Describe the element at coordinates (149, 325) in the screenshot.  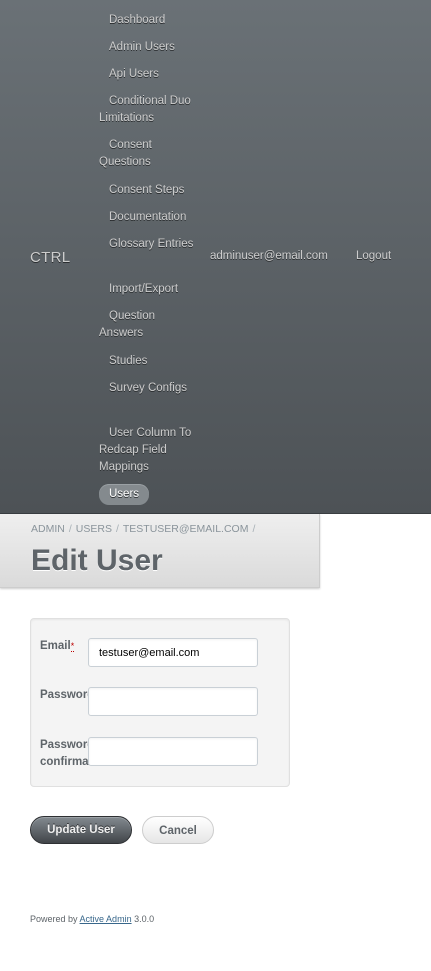
I see `nav-item-question-answers: Question Answers` at that location.